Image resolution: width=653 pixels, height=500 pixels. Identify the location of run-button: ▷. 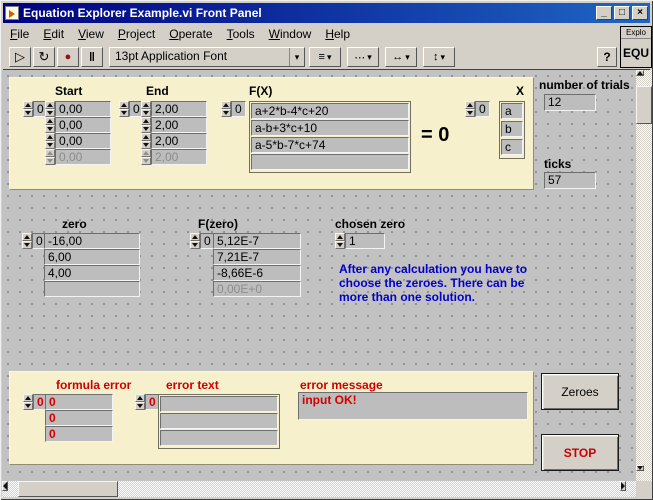
(20, 57).